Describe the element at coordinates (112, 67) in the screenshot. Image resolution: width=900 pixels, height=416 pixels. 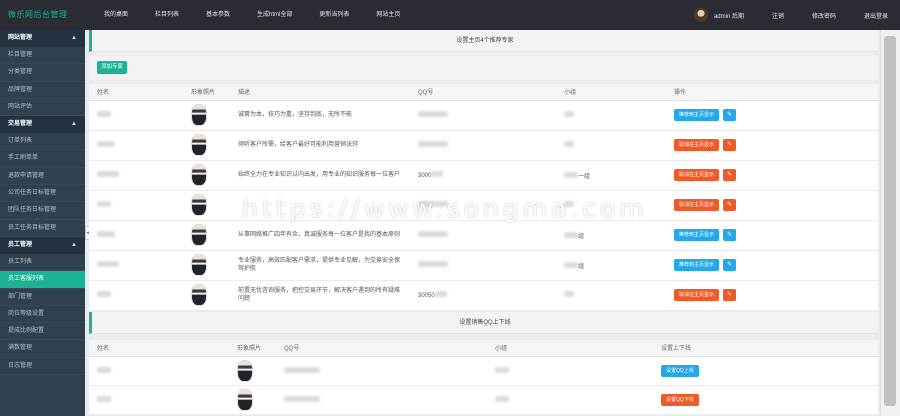
I see `add-expert-button: 添加专家` at that location.